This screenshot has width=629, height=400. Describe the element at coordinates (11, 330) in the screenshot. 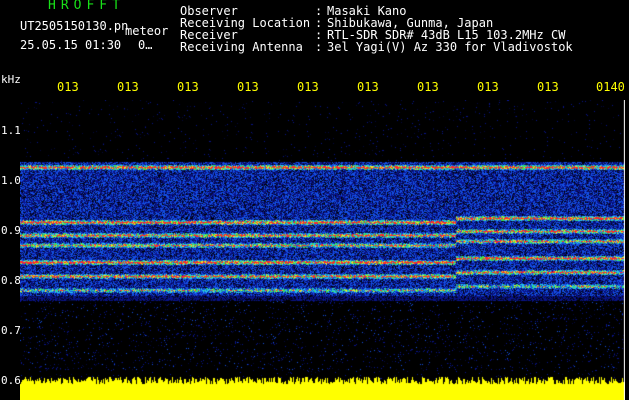

I see `ytick-label: 0.7` at that location.